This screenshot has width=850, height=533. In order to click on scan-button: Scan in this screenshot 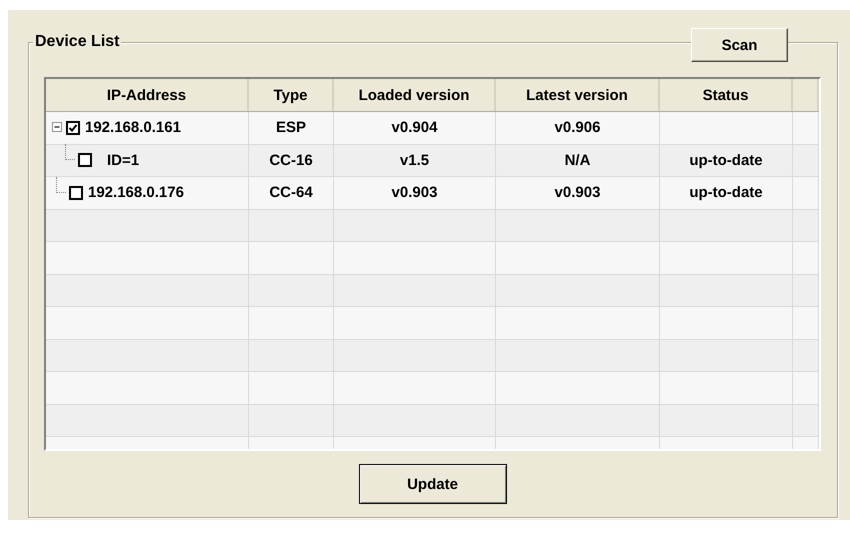, I will do `click(739, 45)`.